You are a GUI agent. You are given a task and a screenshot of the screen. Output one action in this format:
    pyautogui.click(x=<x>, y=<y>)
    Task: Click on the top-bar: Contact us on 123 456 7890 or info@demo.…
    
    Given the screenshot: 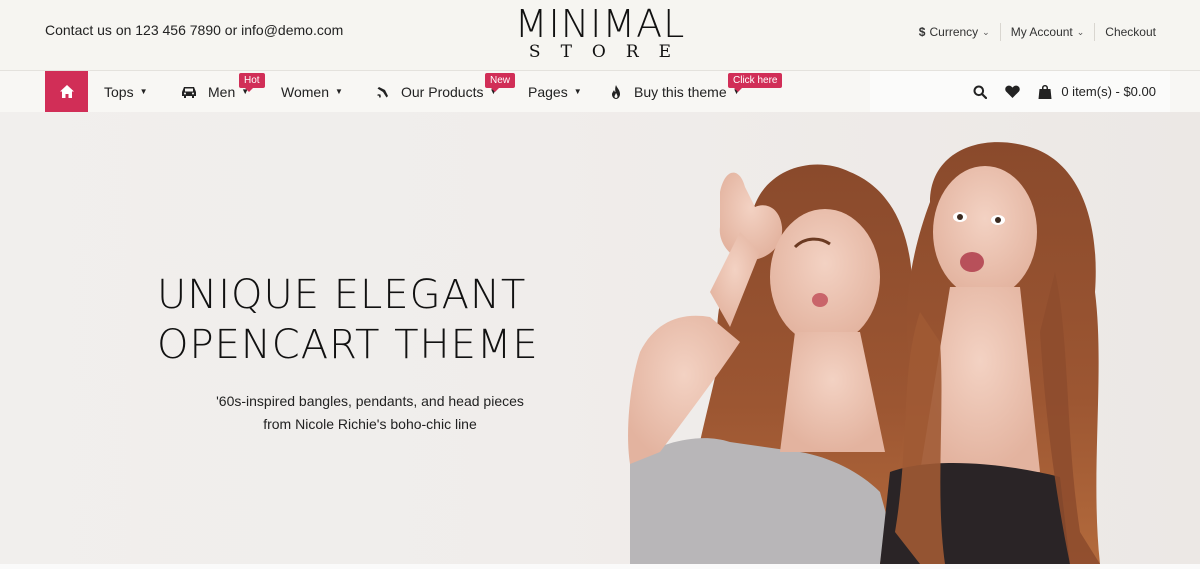 What is the action you would take?
    pyautogui.click(x=600, y=35)
    